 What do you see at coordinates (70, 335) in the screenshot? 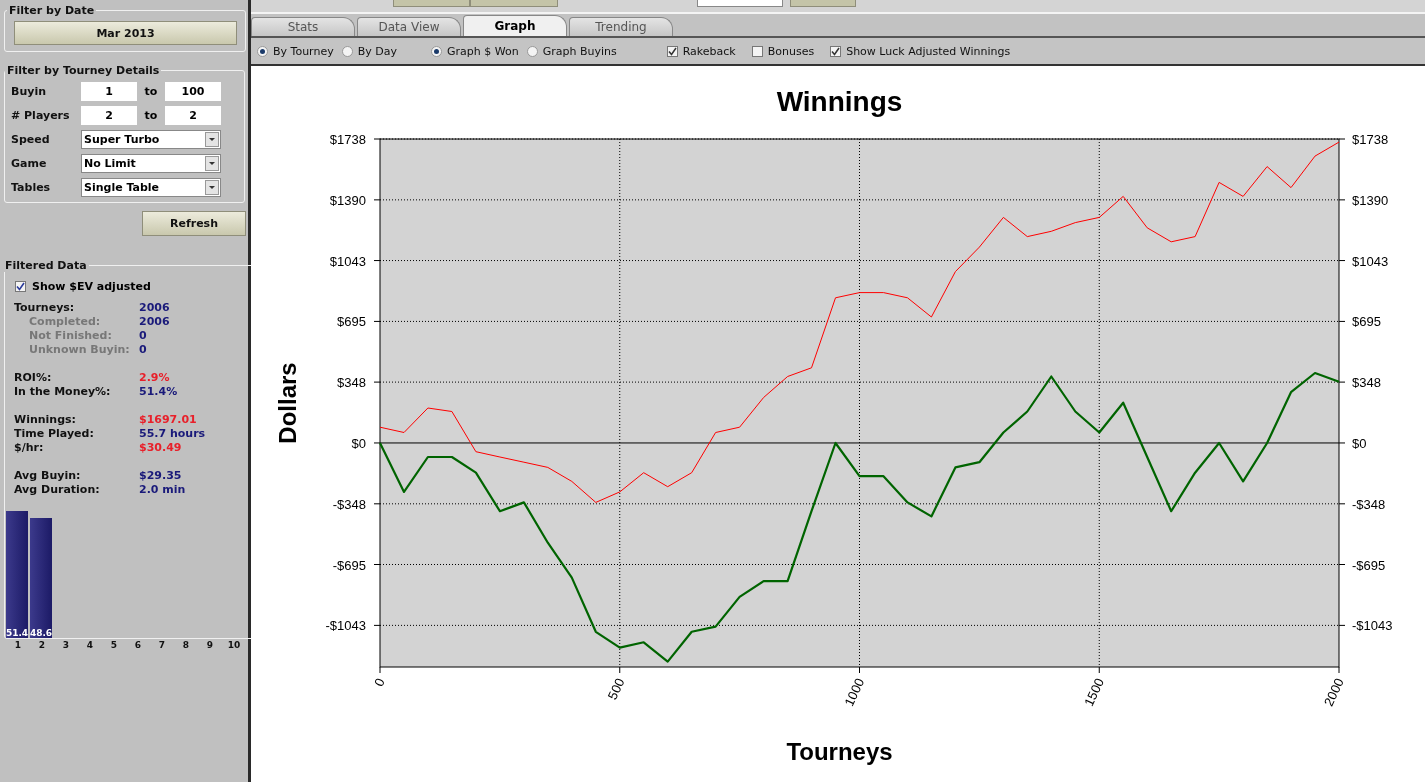
I see `stat-label: Not Finished:` at bounding box center [70, 335].